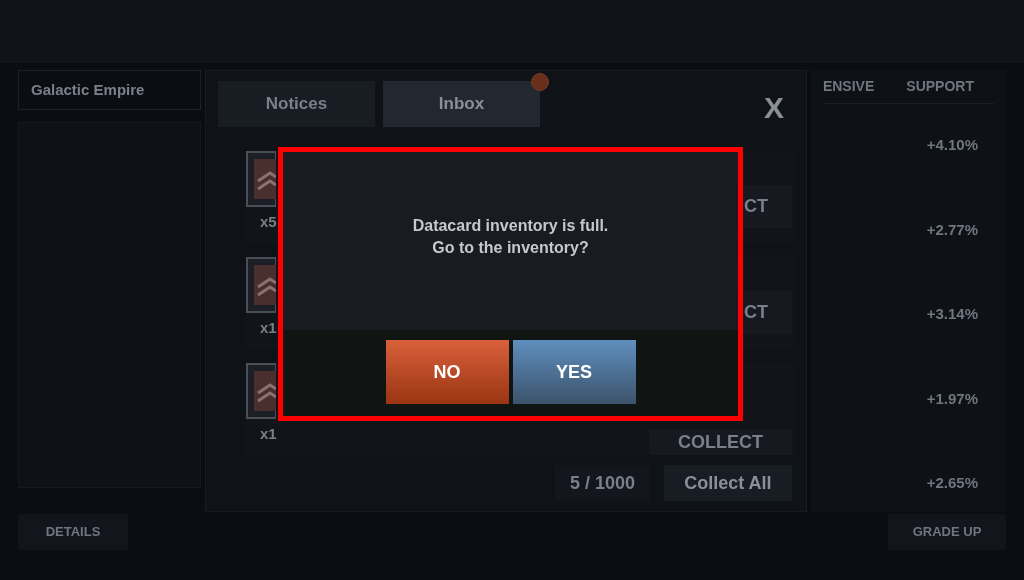 The width and height of the screenshot is (1024, 580). I want to click on stat-value: +2.77%, so click(952, 229).